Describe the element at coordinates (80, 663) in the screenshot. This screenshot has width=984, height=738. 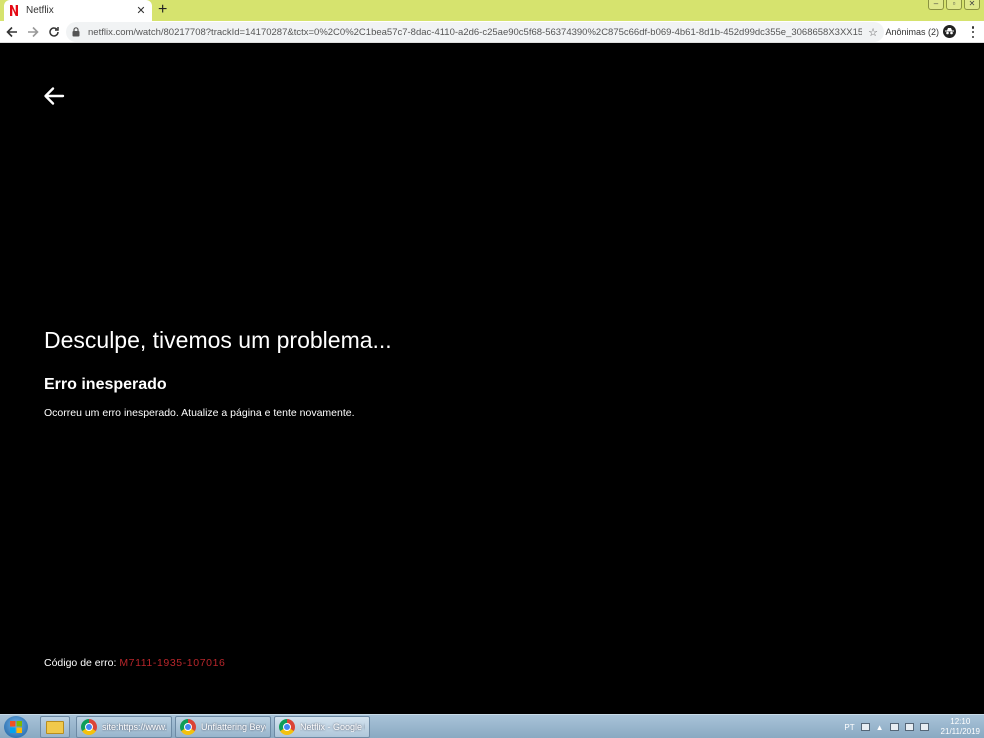
I see `error-code-label: Código de erro:` at that location.